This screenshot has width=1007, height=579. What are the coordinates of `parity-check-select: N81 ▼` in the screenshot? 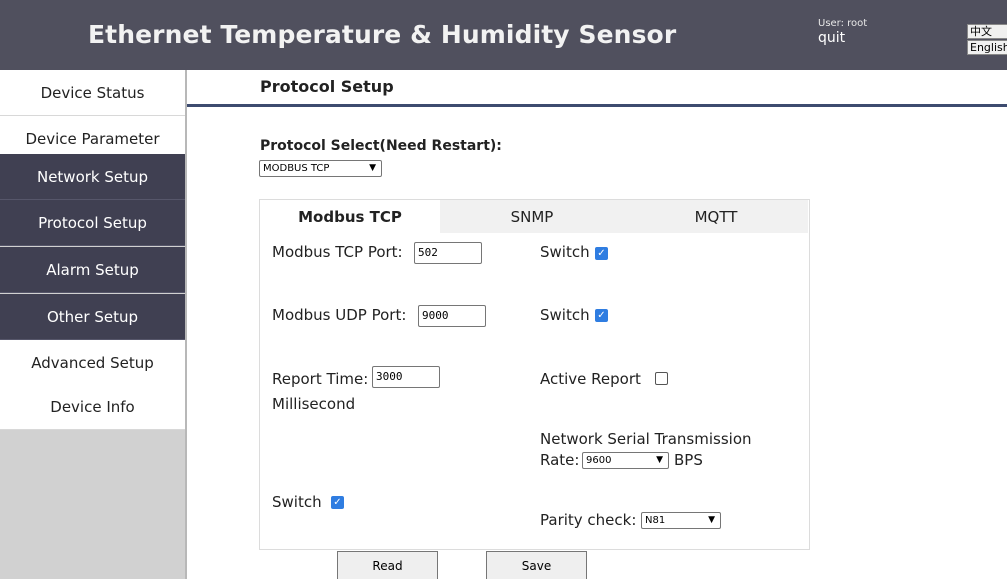 It's located at (681, 520).